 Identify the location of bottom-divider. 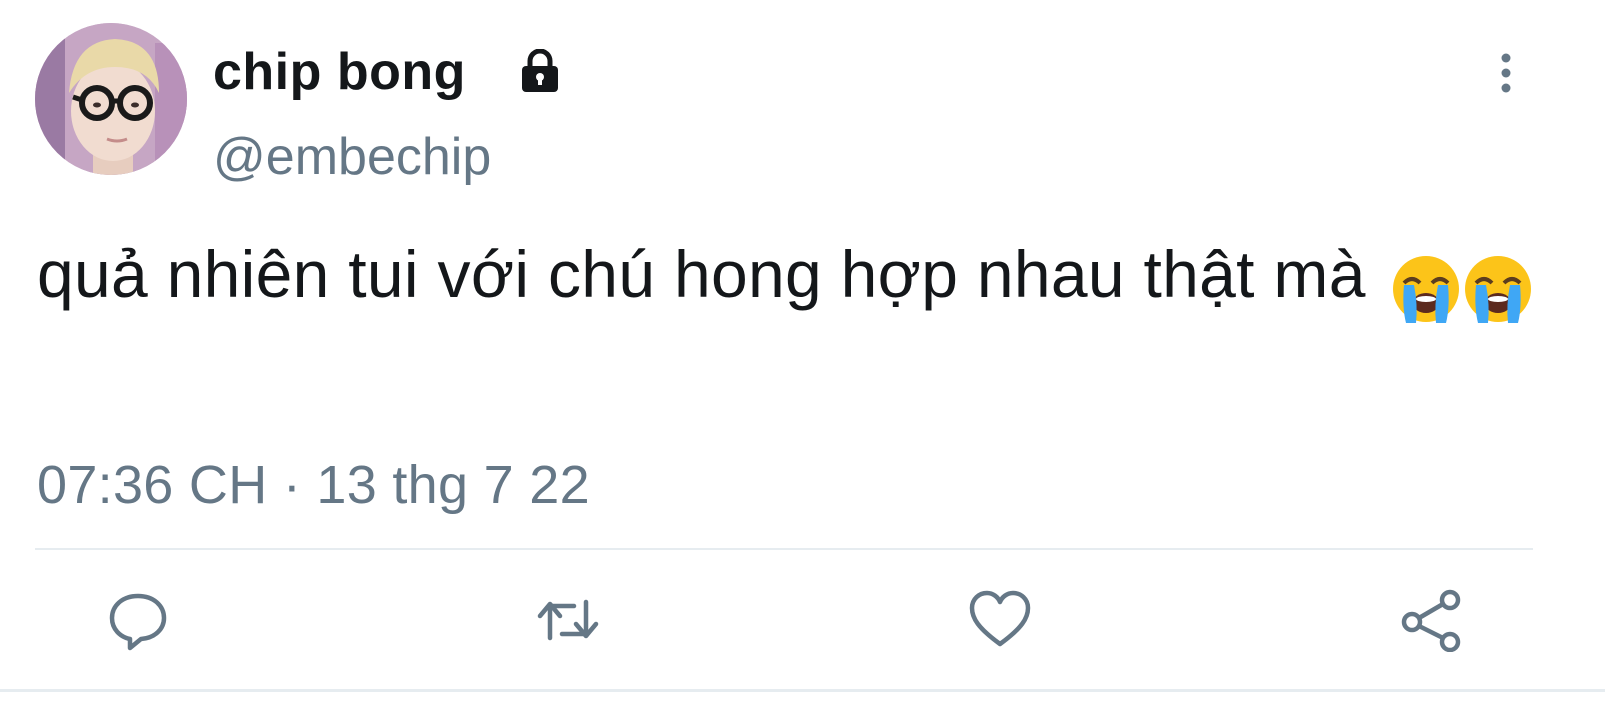
(802, 690).